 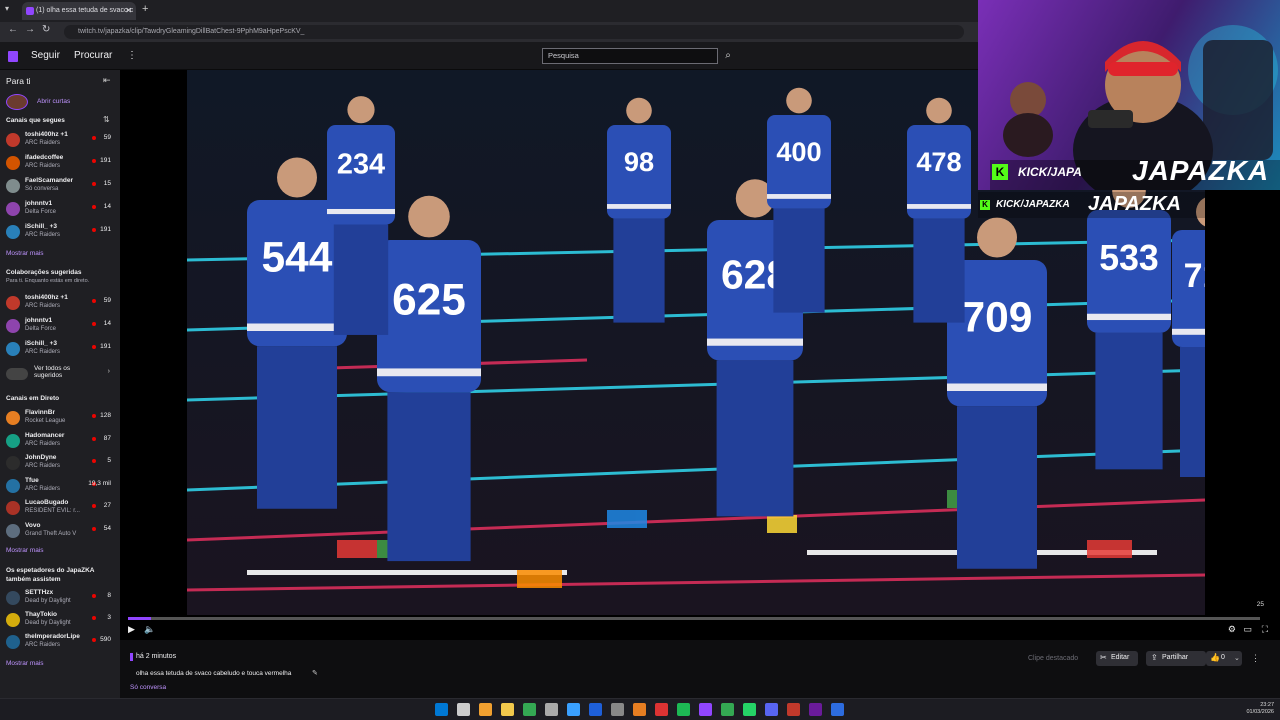 I want to click on edit-button: ✂ Editar, so click(x=1117, y=658).